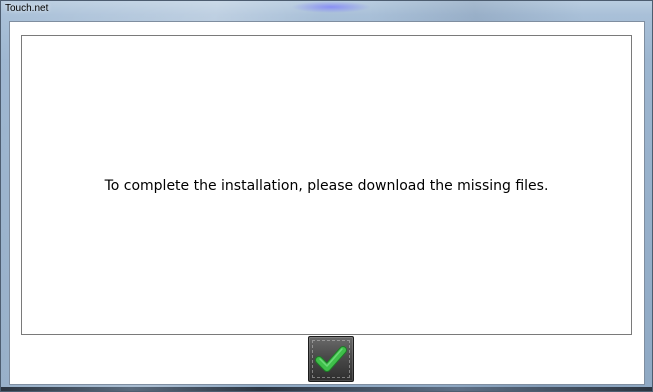 The image size is (653, 392). What do you see at coordinates (27, 8) in the screenshot?
I see `window-title: Touch.net` at bounding box center [27, 8].